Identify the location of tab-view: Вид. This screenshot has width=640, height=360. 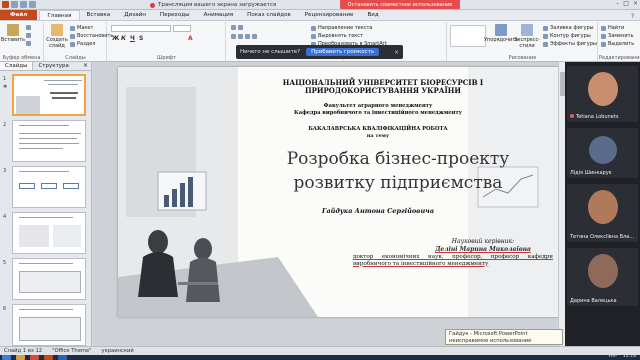
(372, 15).